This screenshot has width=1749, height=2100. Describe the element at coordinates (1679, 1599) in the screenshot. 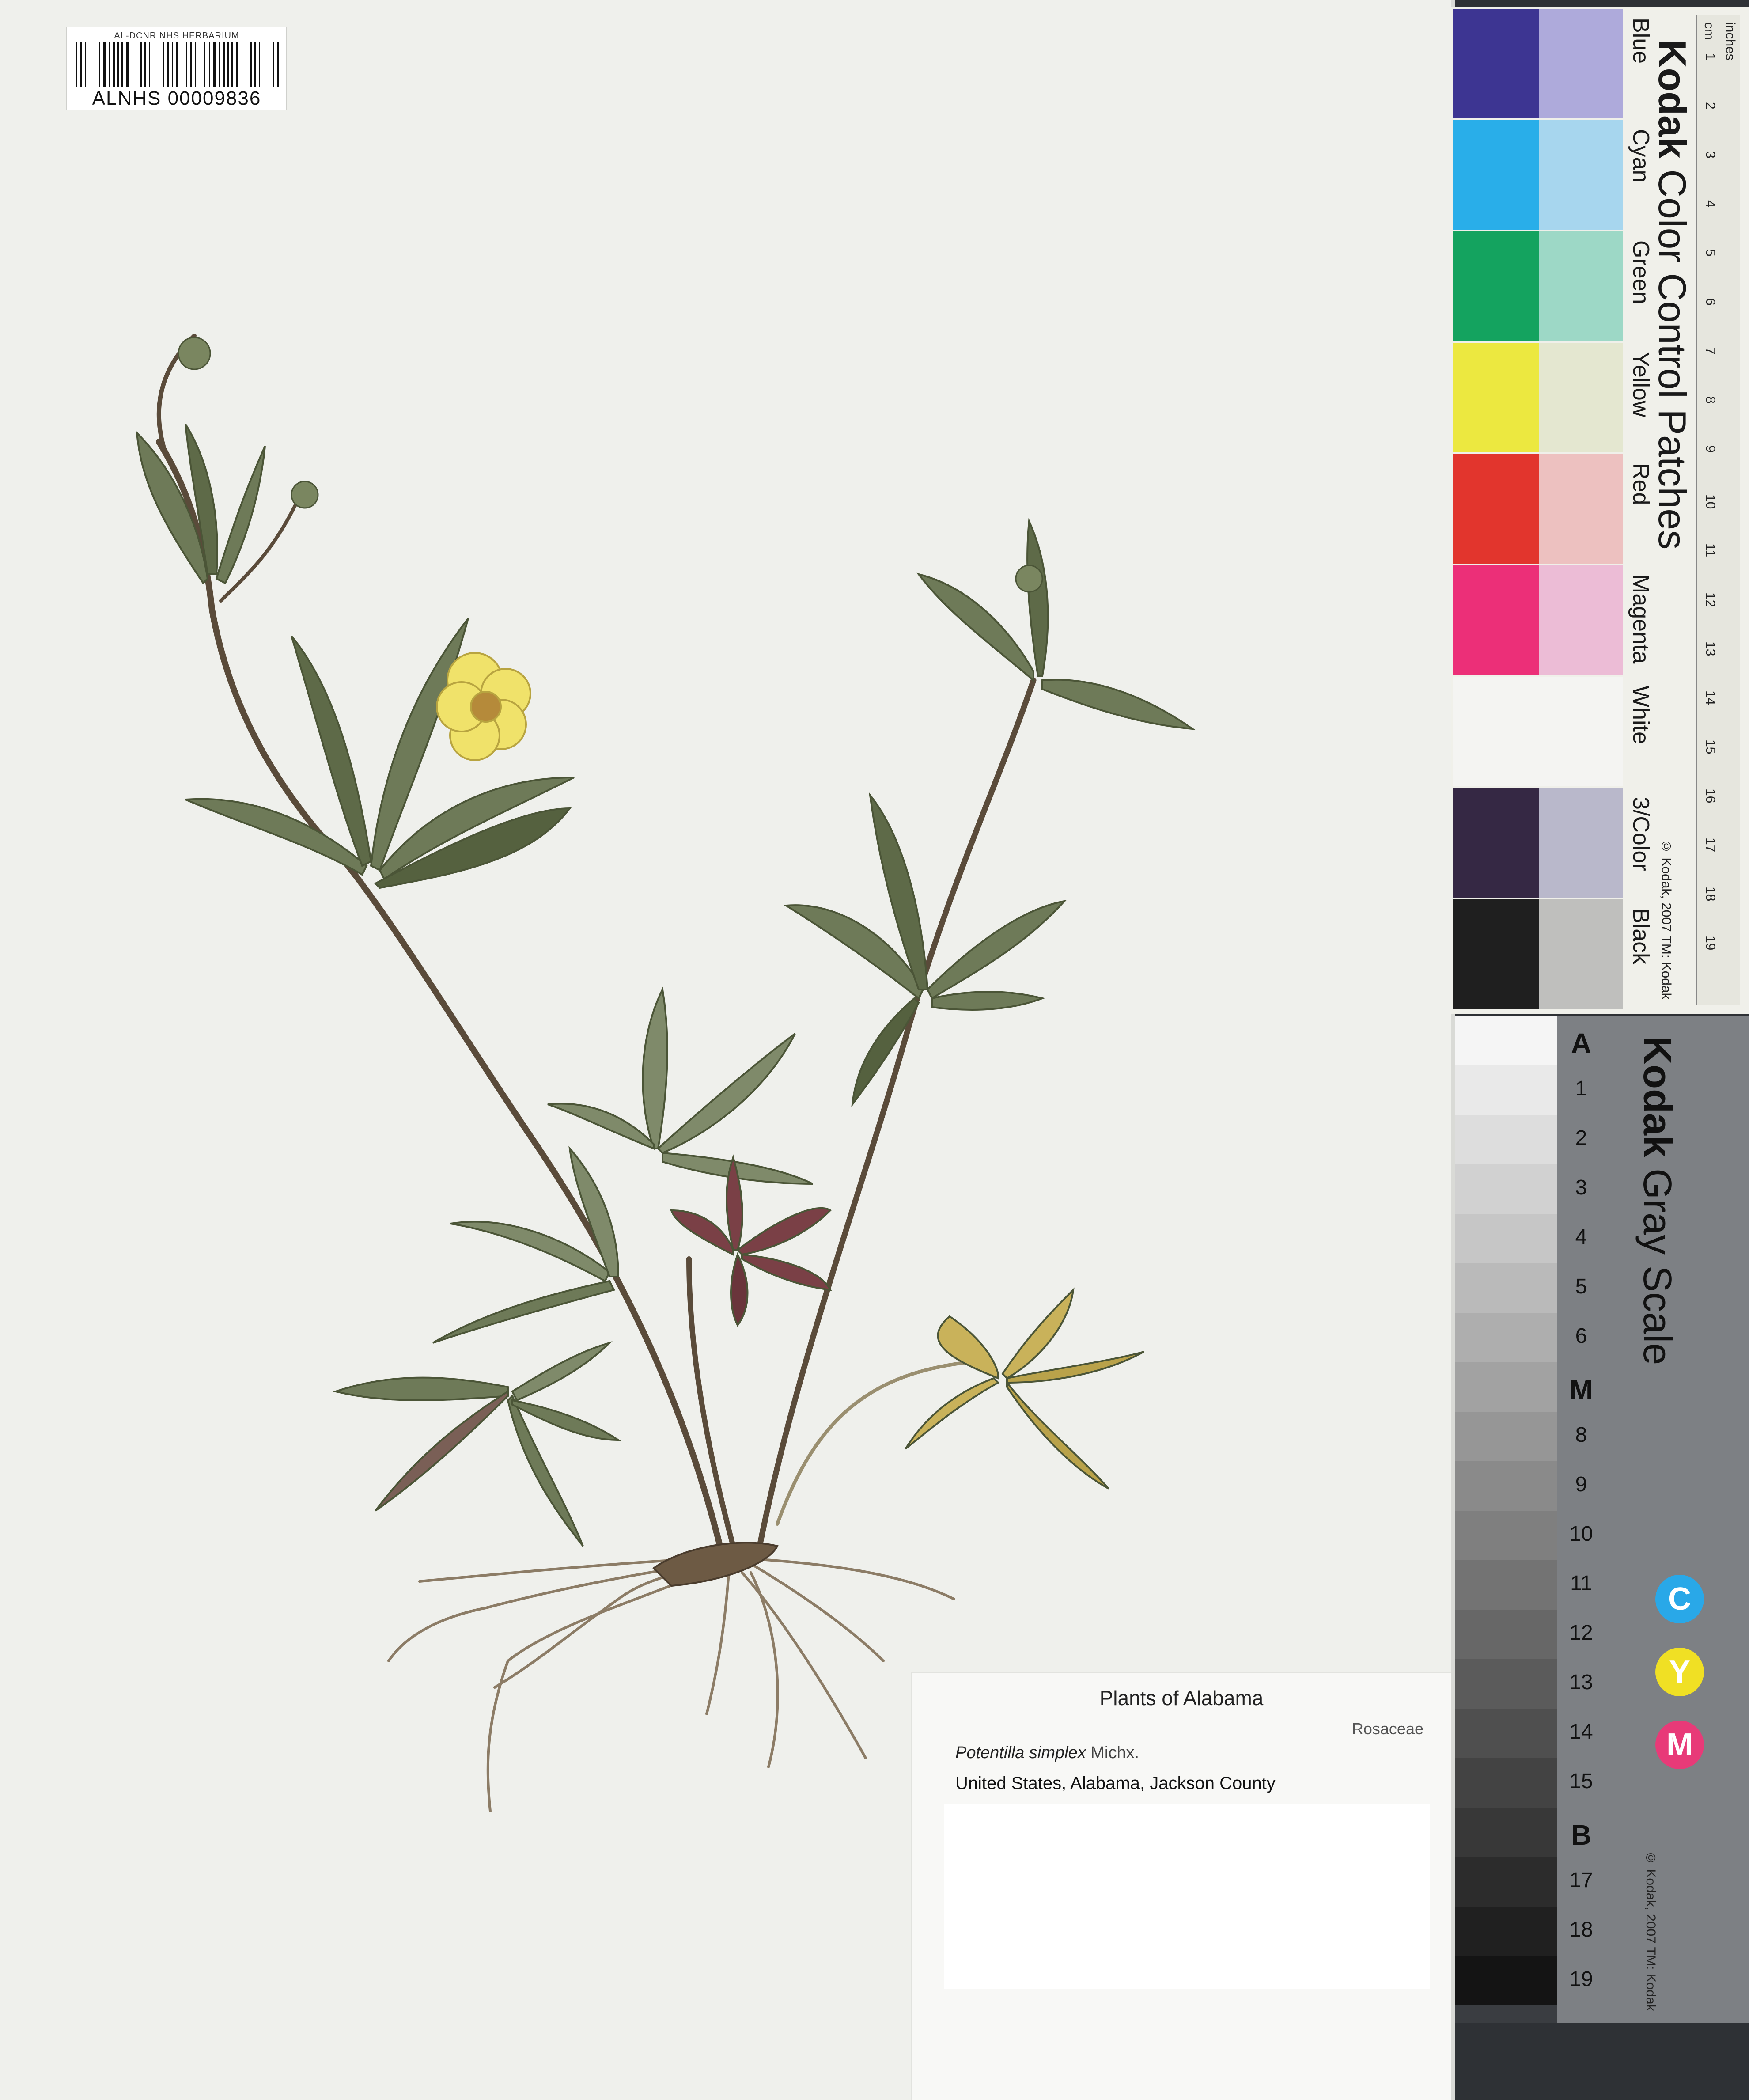

I see `cym-circle-c: C` at that location.